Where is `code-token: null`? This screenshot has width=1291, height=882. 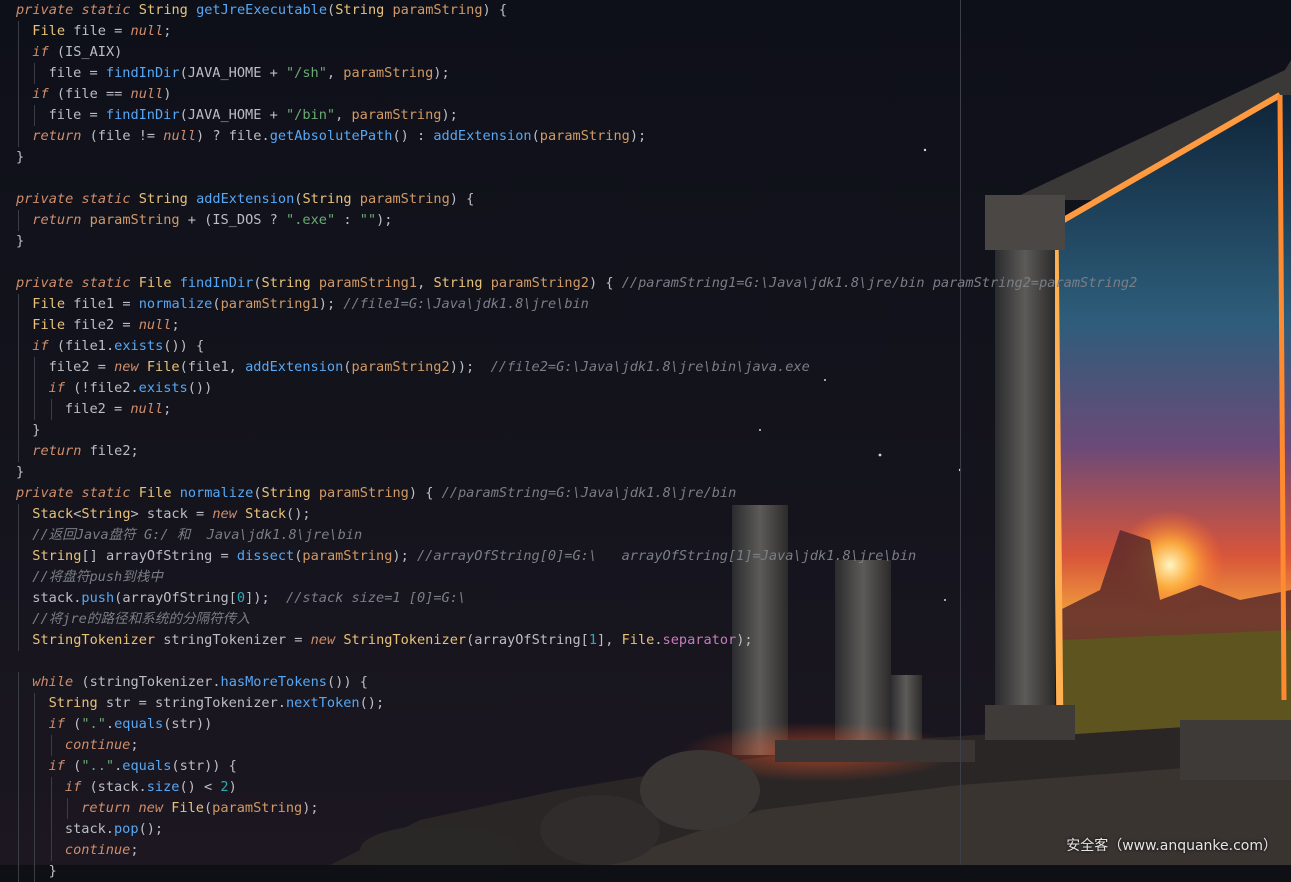 code-token: null is located at coordinates (147, 94).